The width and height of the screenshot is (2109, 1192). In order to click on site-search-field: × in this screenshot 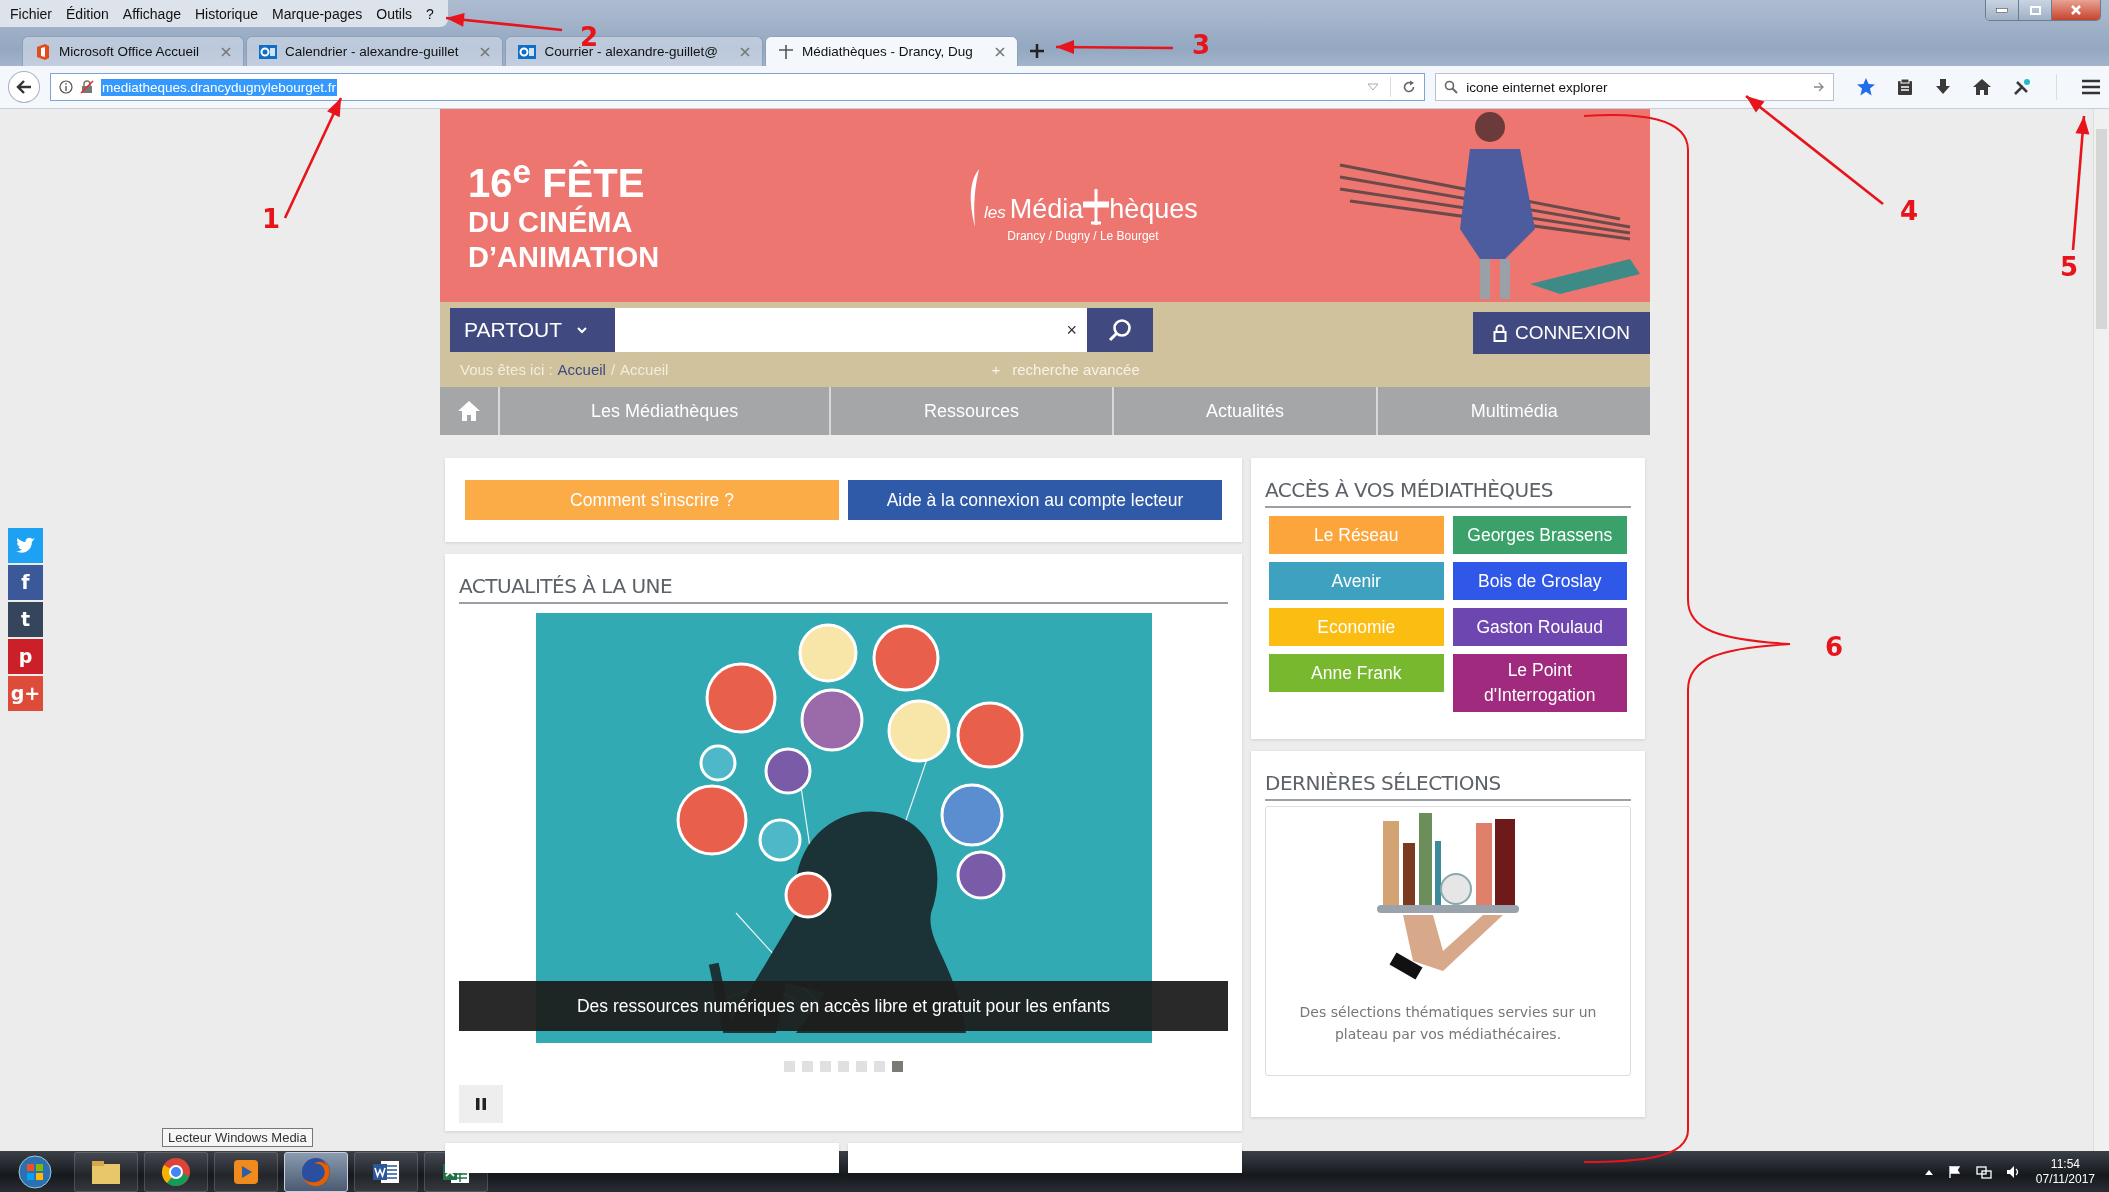, I will do `click(851, 330)`.